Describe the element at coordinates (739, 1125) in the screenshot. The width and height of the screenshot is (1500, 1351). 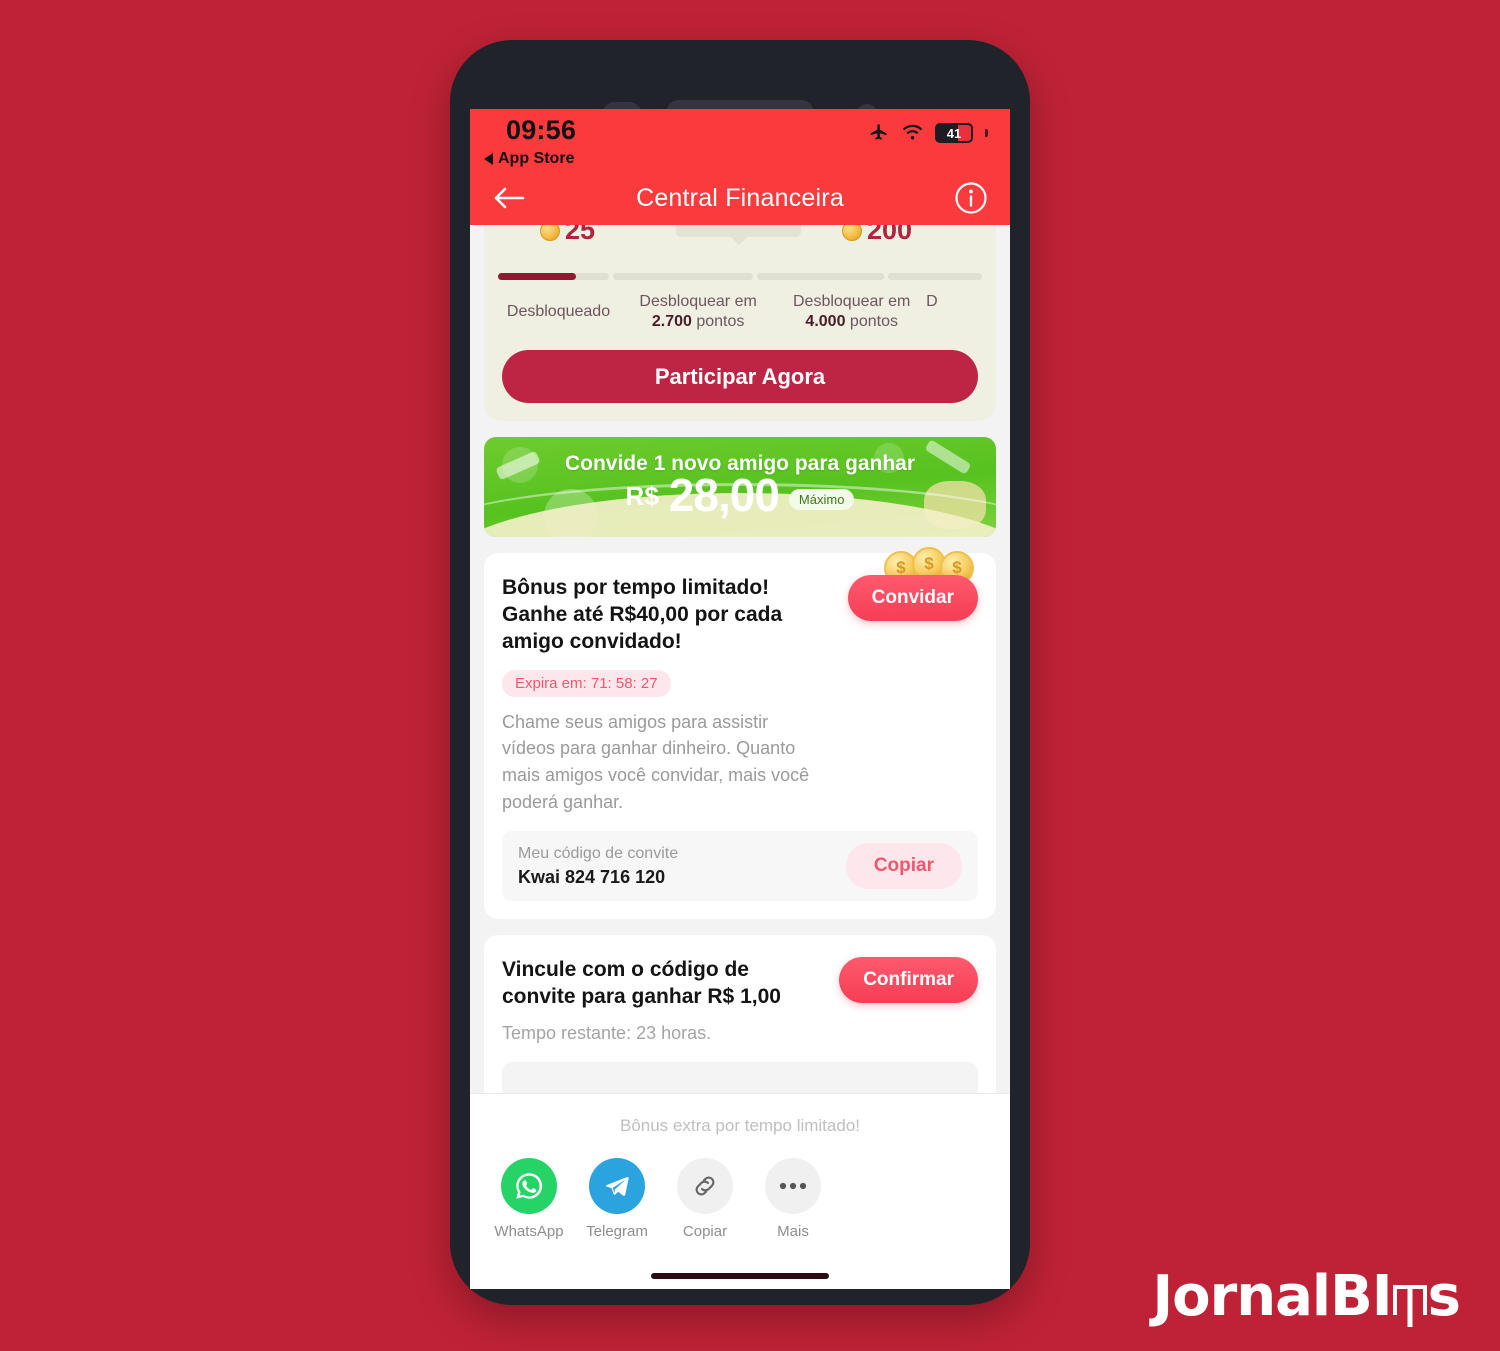
I see `share-sheet-title: Bônus extra por tempo limitado!` at that location.